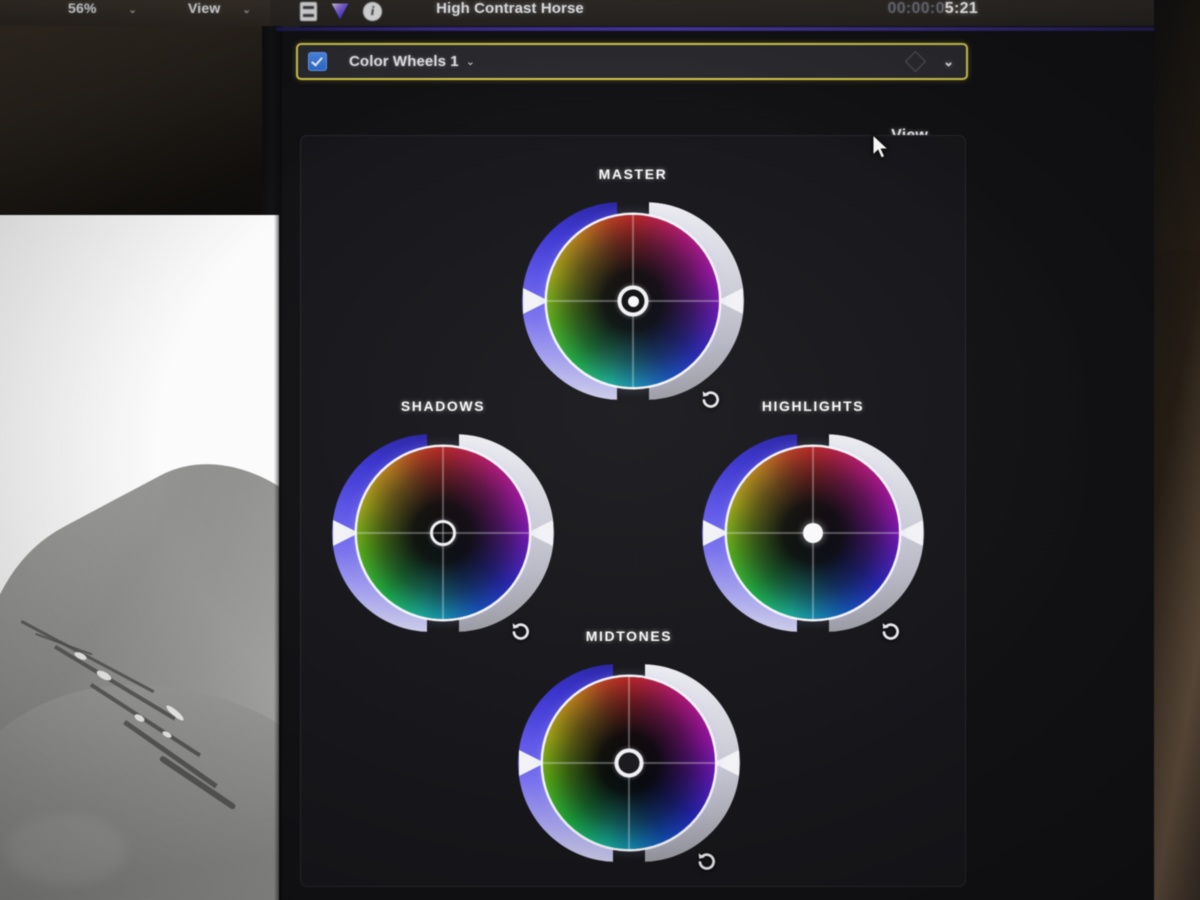 This screenshot has height=900, width=1200. I want to click on timecode-highlight-part: 5:21, so click(961, 8).